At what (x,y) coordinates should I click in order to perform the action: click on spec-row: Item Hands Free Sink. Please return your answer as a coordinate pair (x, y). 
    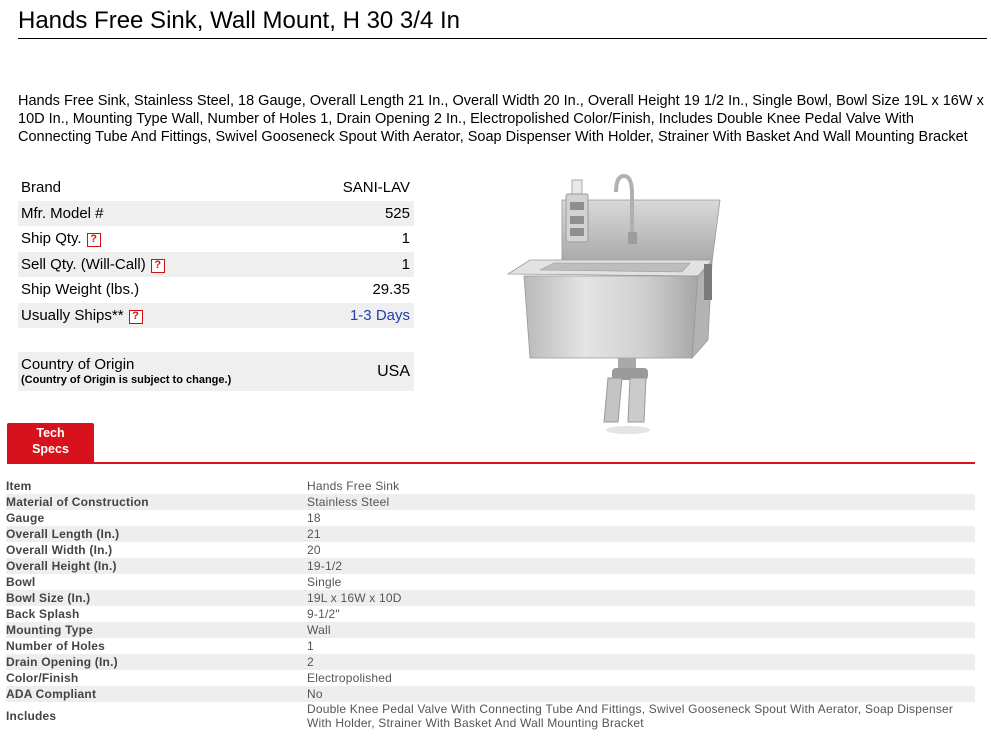
    Looking at the image, I should click on (490, 486).